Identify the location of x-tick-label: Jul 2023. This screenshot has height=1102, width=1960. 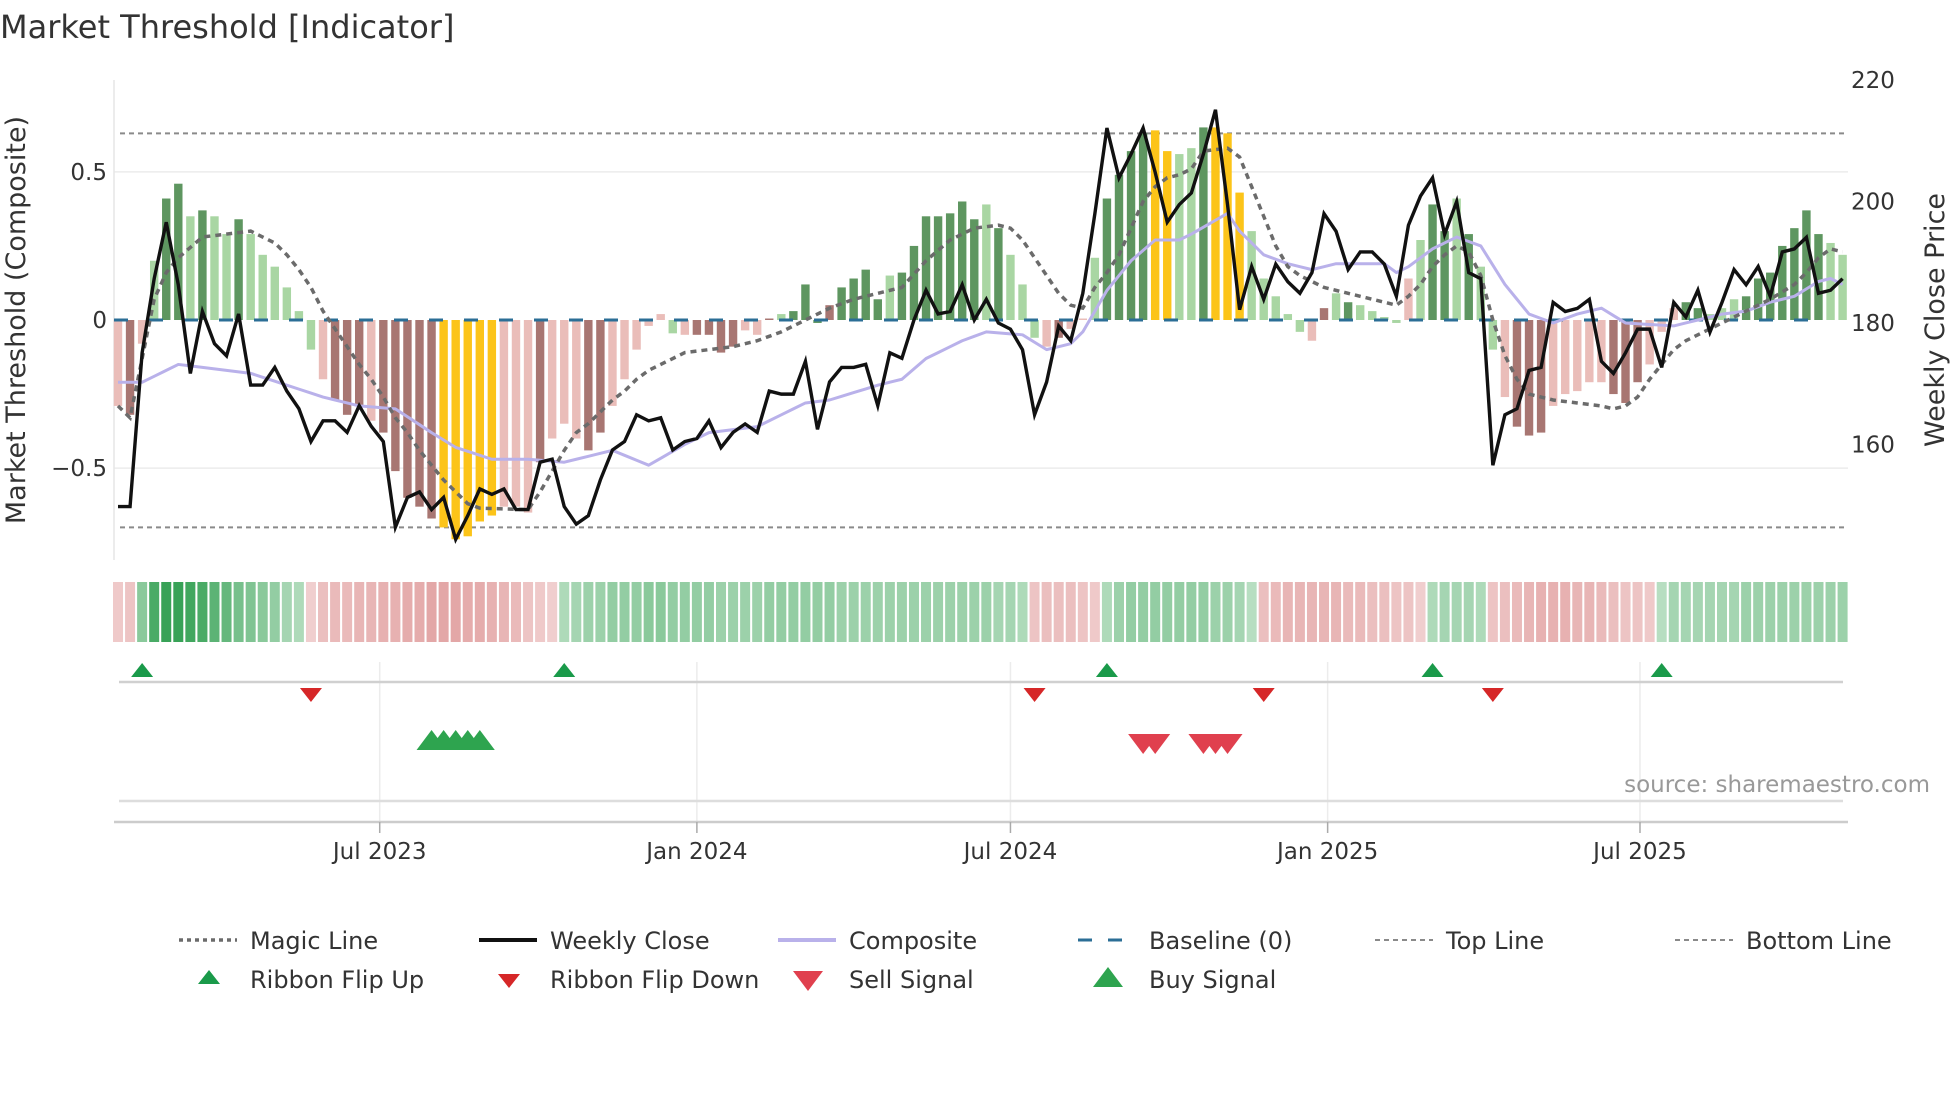
(379, 852).